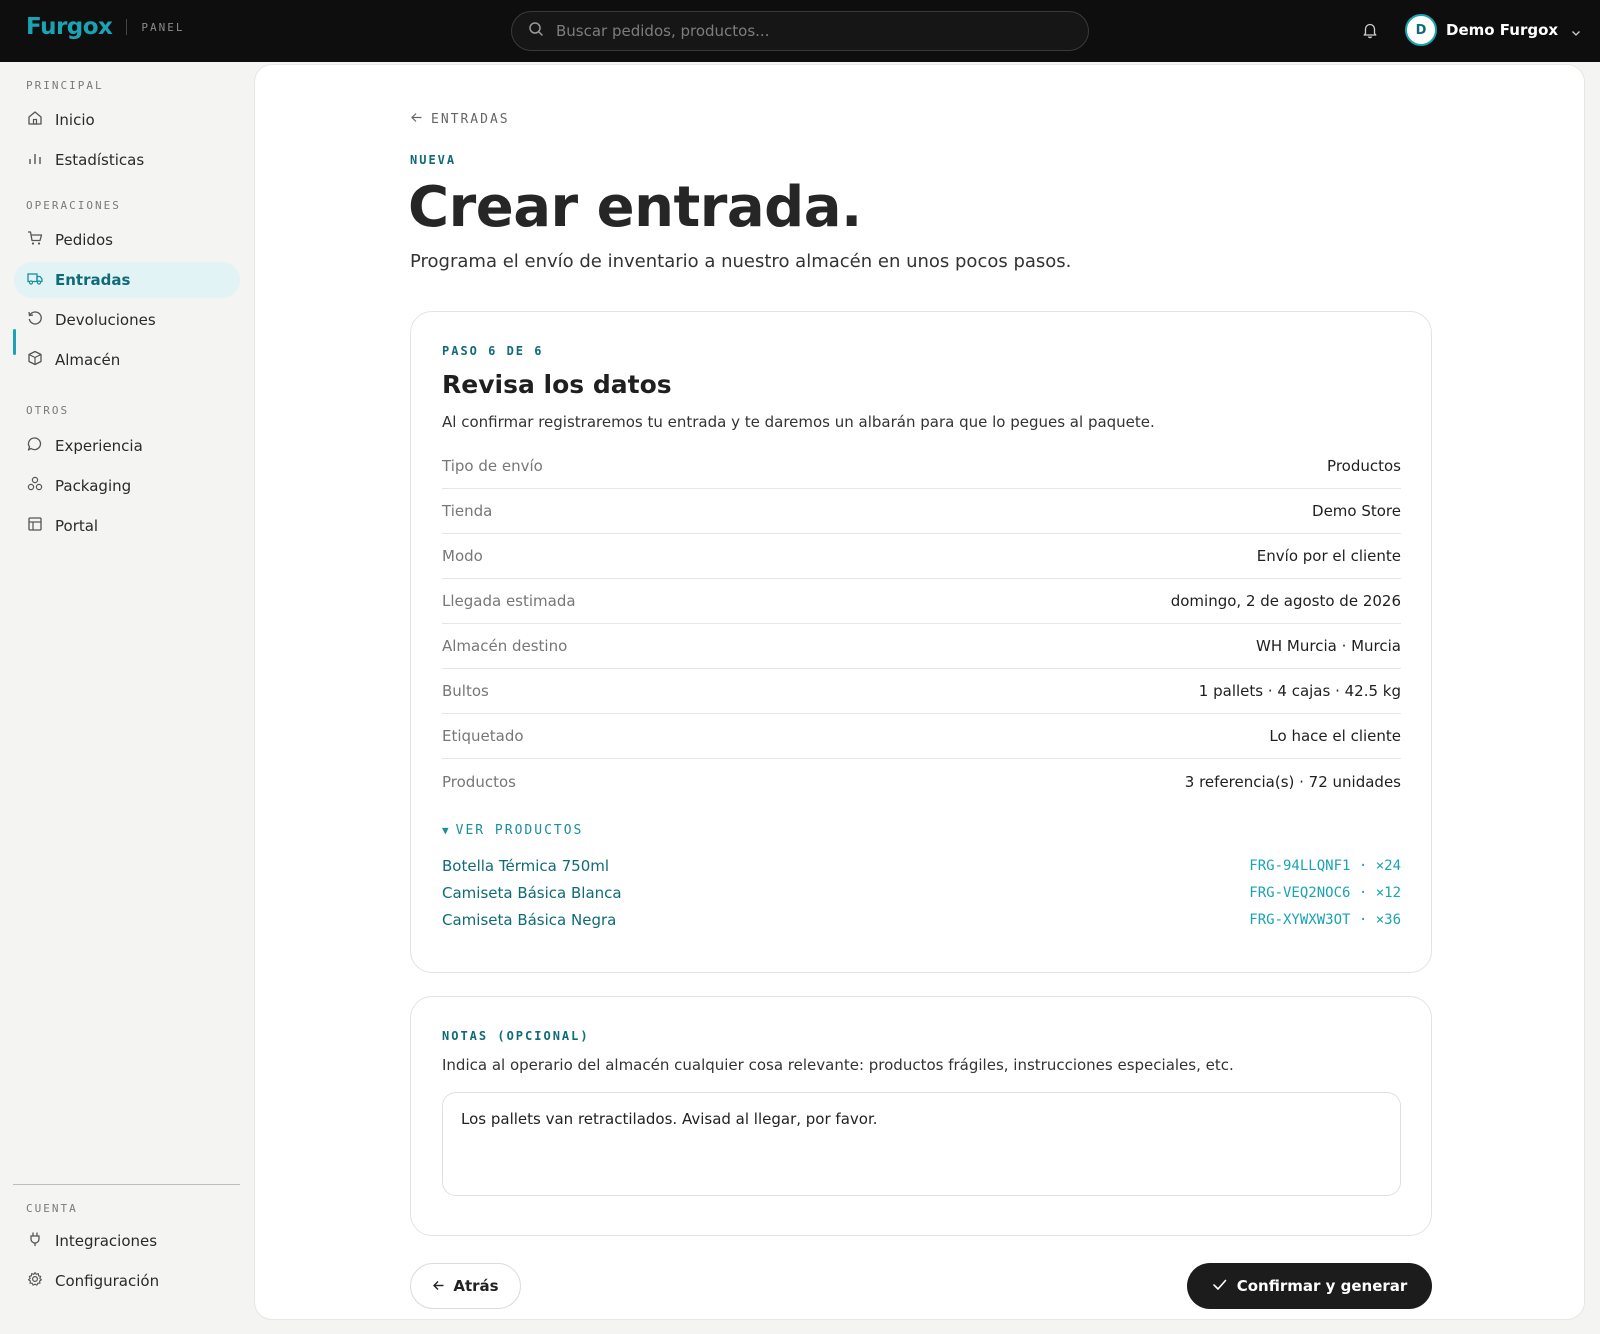  I want to click on summary-row: Almacén destino WH Murcia · Murcia, so click(921, 646).